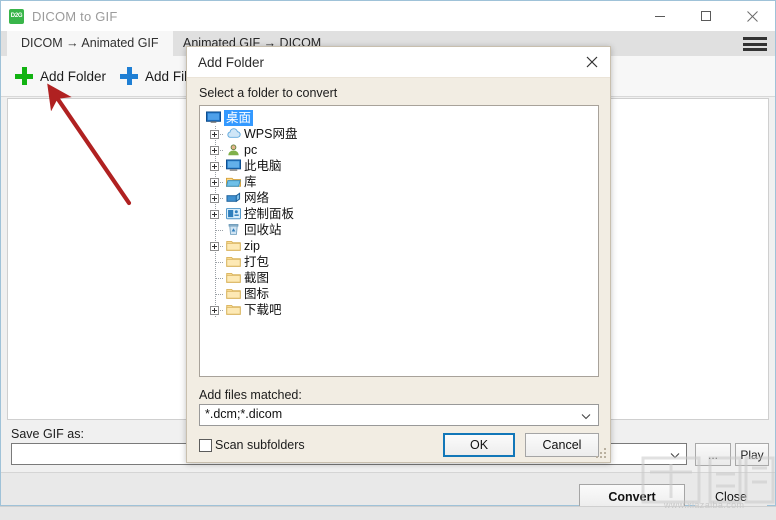 Image resolution: width=776 pixels, height=520 pixels. What do you see at coordinates (90, 43) in the screenshot?
I see `tab-dicom-to-gif: DICOM → Animated GIF` at bounding box center [90, 43].